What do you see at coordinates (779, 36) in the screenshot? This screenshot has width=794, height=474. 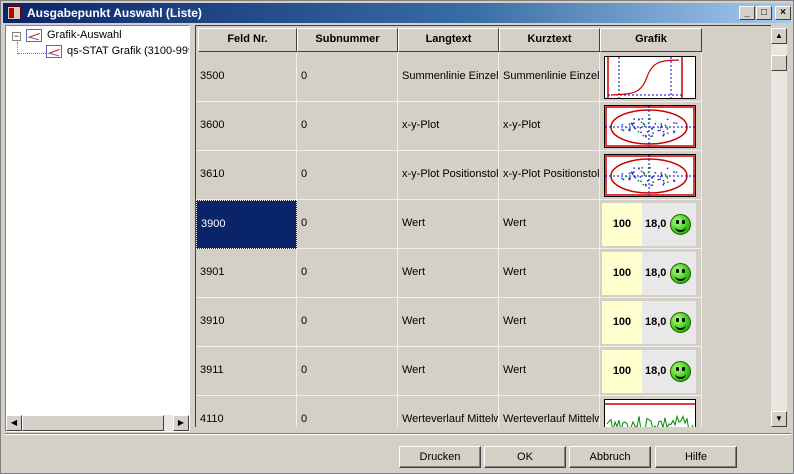 I see `scroll-up-button: ▲` at bounding box center [779, 36].